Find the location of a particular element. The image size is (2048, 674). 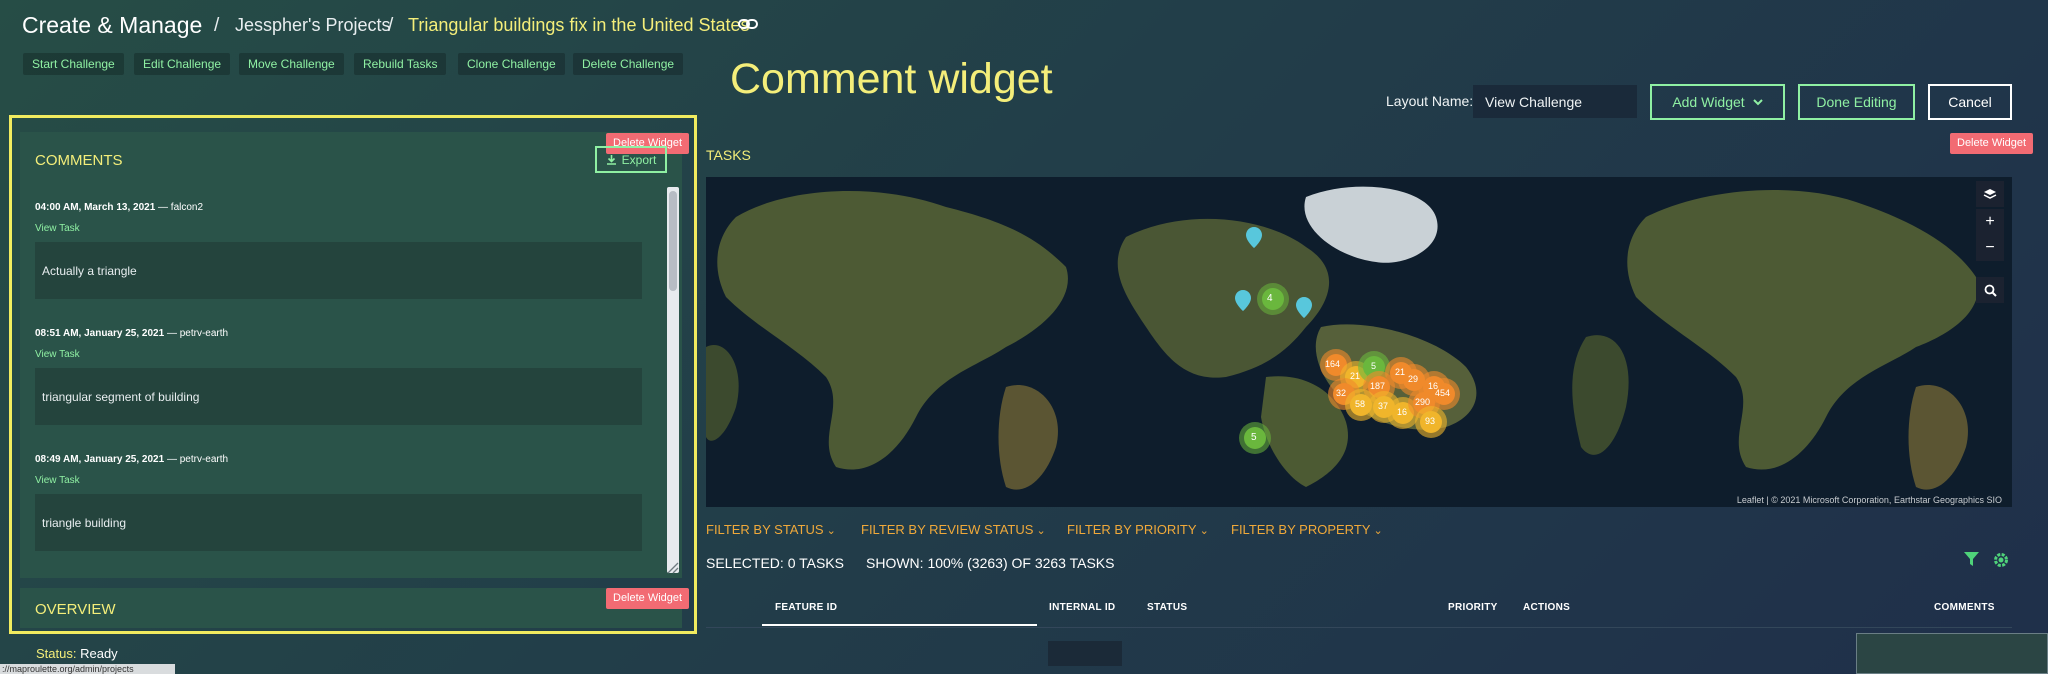

cluster-count: 93 is located at coordinates (1430, 421).